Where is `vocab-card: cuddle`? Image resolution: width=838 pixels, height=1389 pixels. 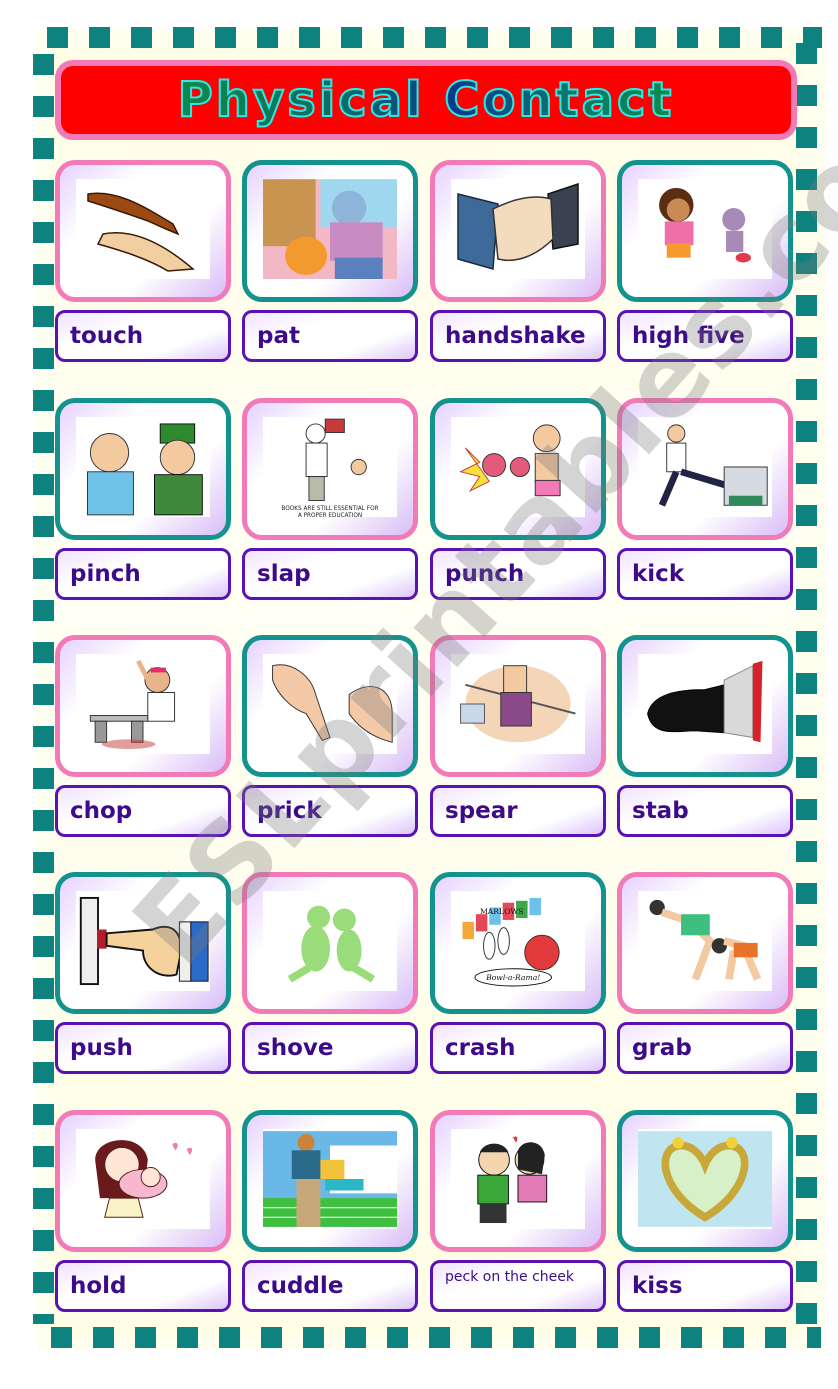 vocab-card: cuddle is located at coordinates (330, 1220).